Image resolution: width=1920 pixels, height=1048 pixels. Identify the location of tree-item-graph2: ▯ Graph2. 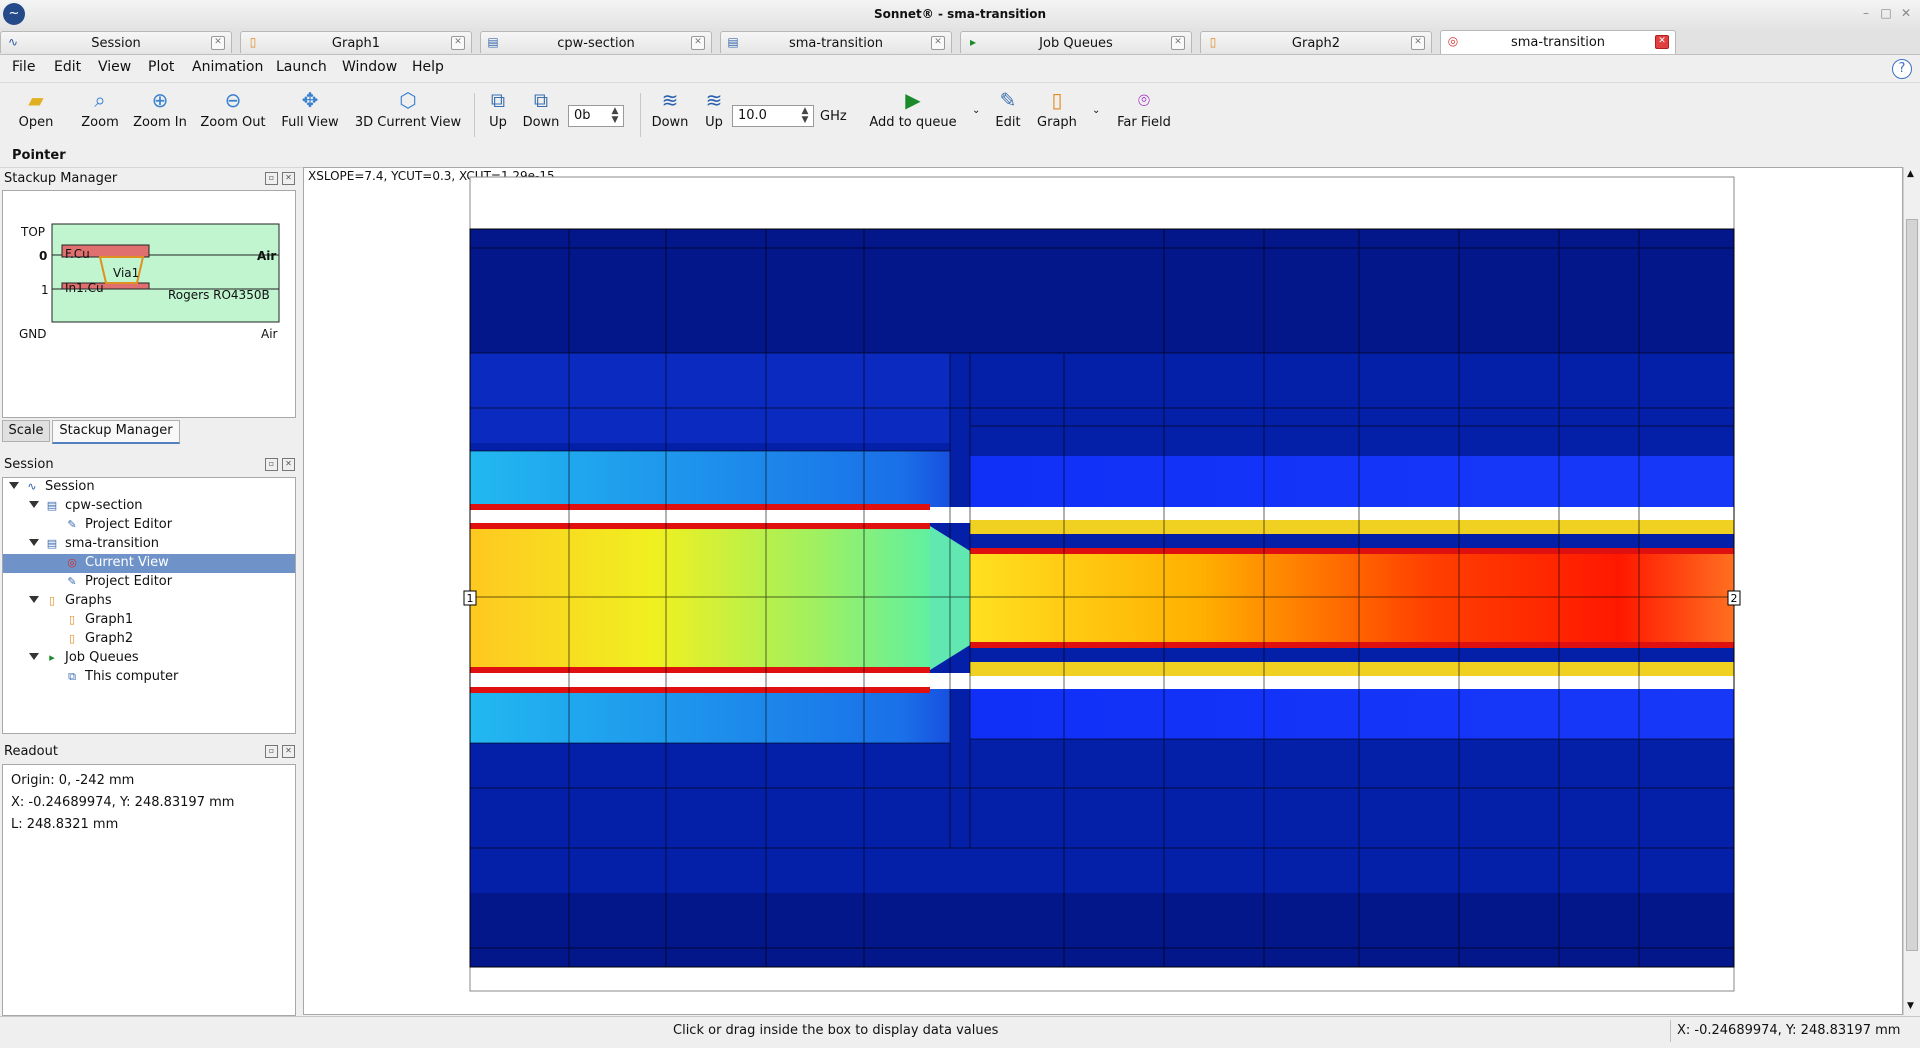
(149, 639).